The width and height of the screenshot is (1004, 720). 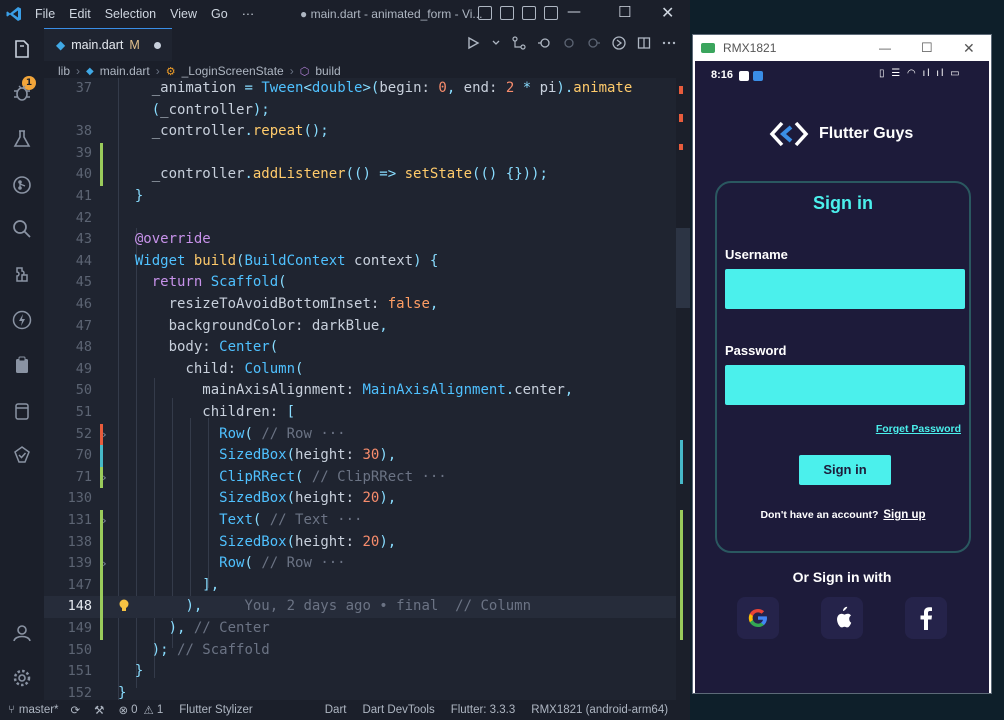 What do you see at coordinates (22, 678) in the screenshot?
I see `settings-gear-icon` at bounding box center [22, 678].